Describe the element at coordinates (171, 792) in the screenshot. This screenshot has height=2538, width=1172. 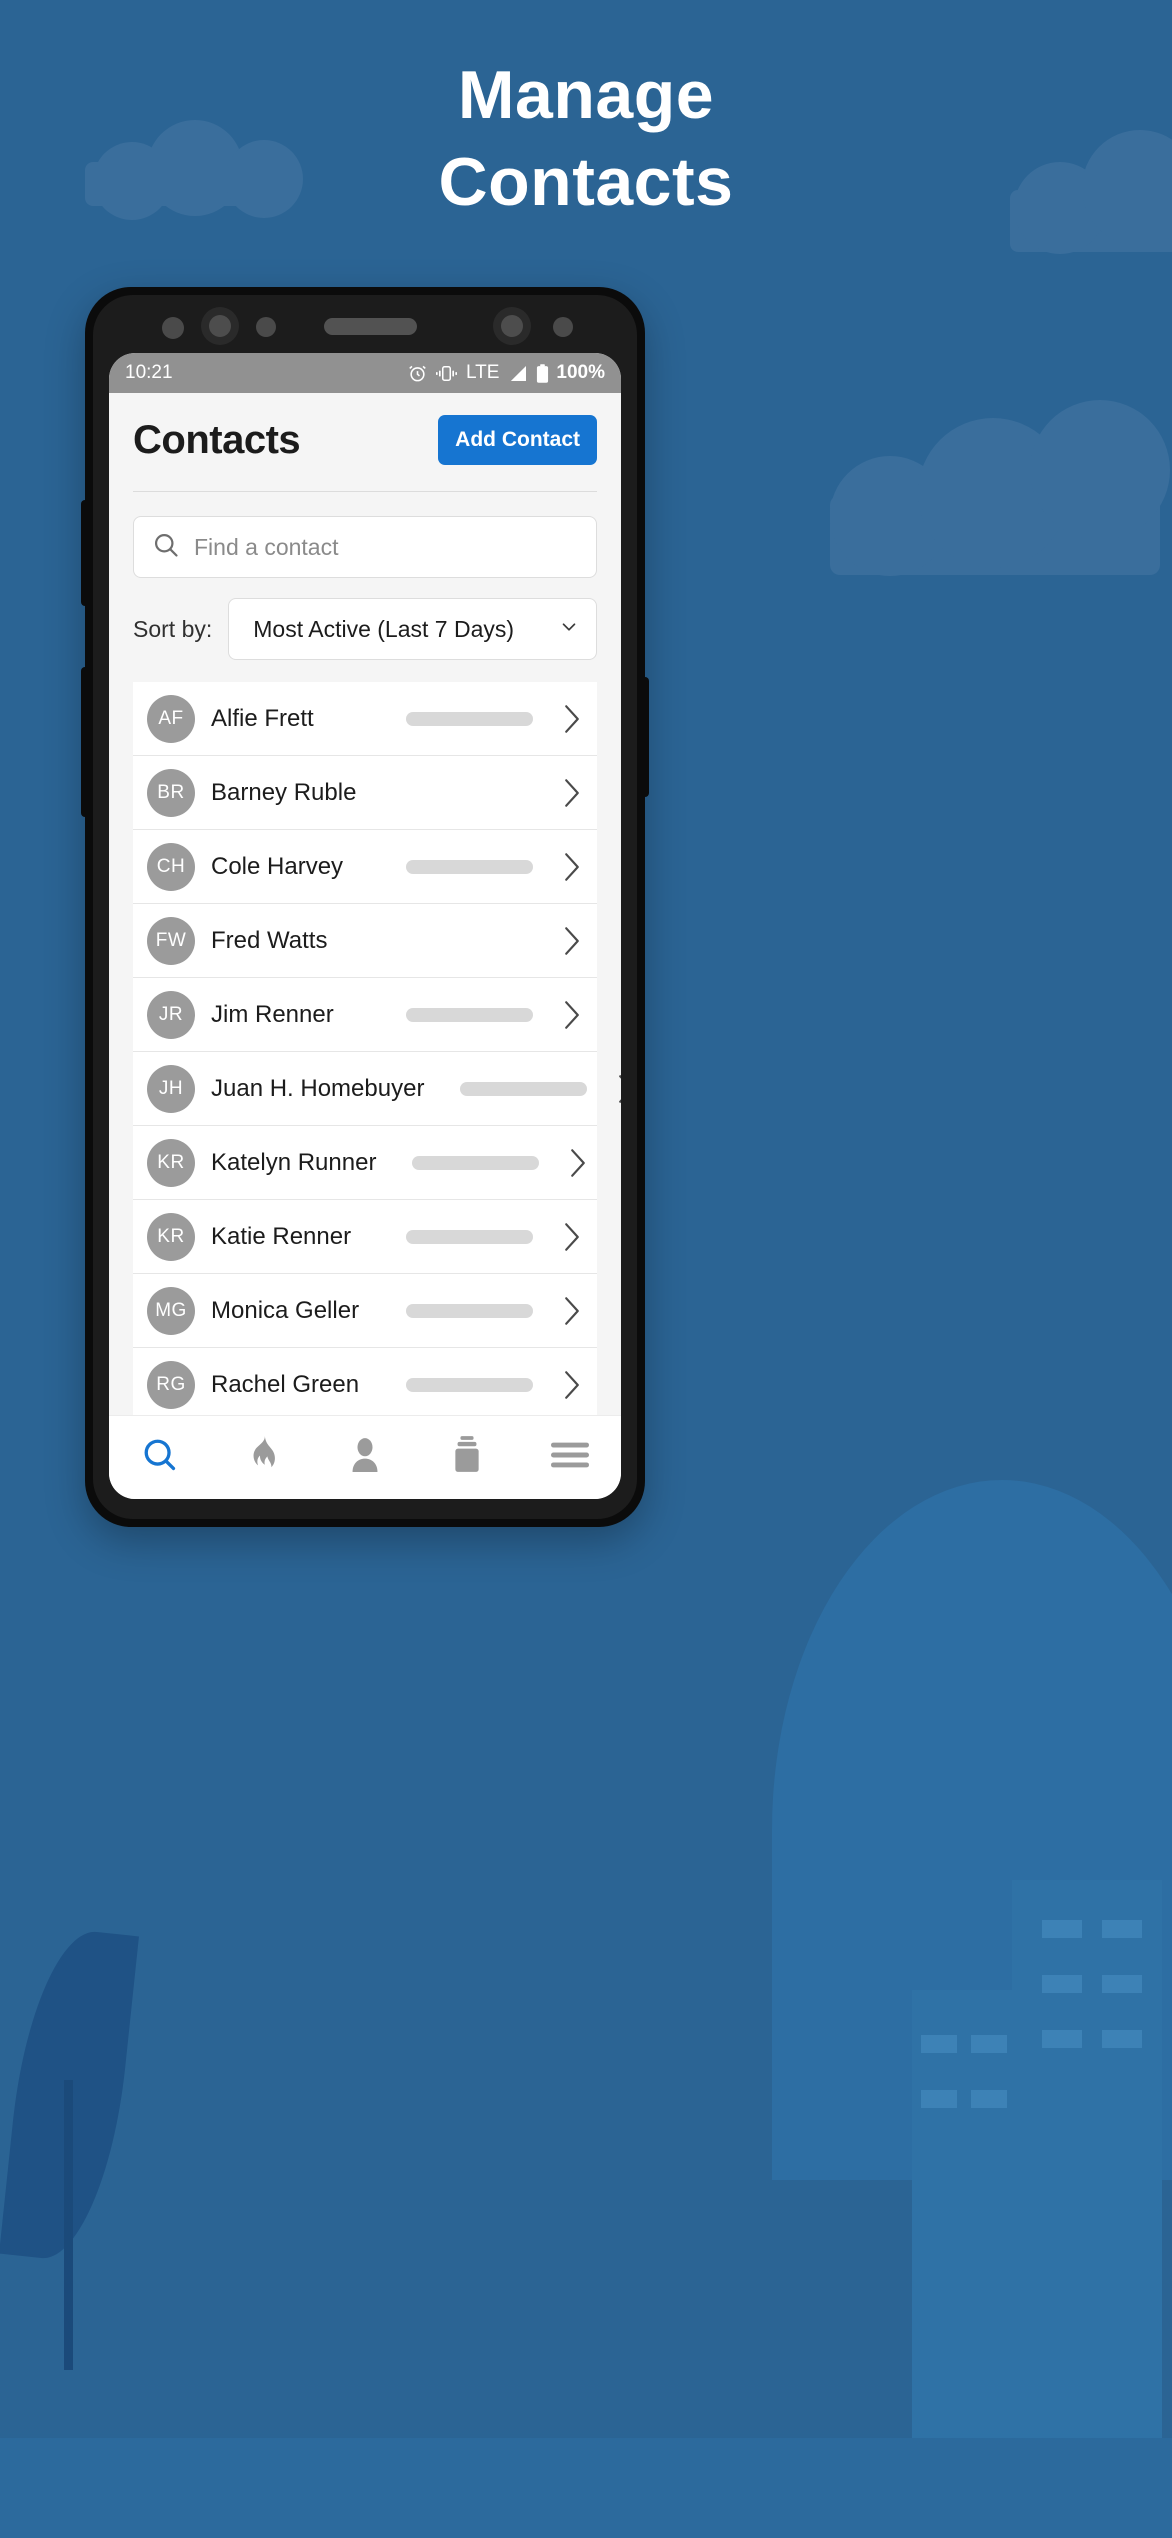
I see `avatar: BR` at that location.